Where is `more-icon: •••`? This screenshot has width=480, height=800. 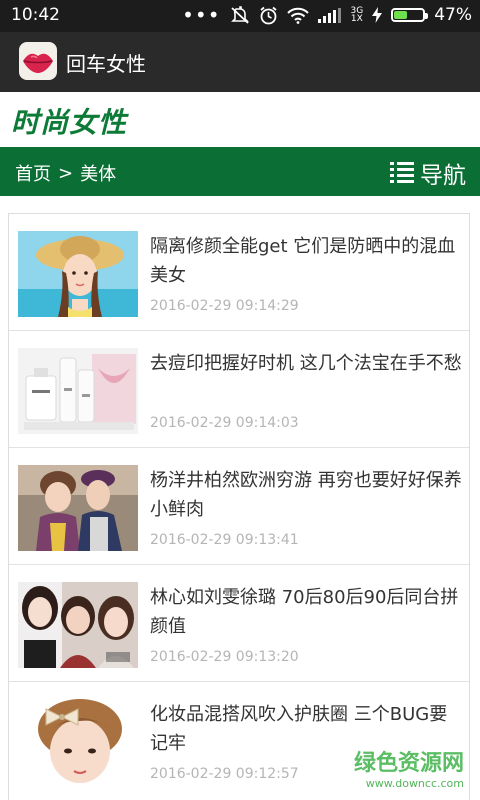 more-icon: ••• is located at coordinates (201, 15).